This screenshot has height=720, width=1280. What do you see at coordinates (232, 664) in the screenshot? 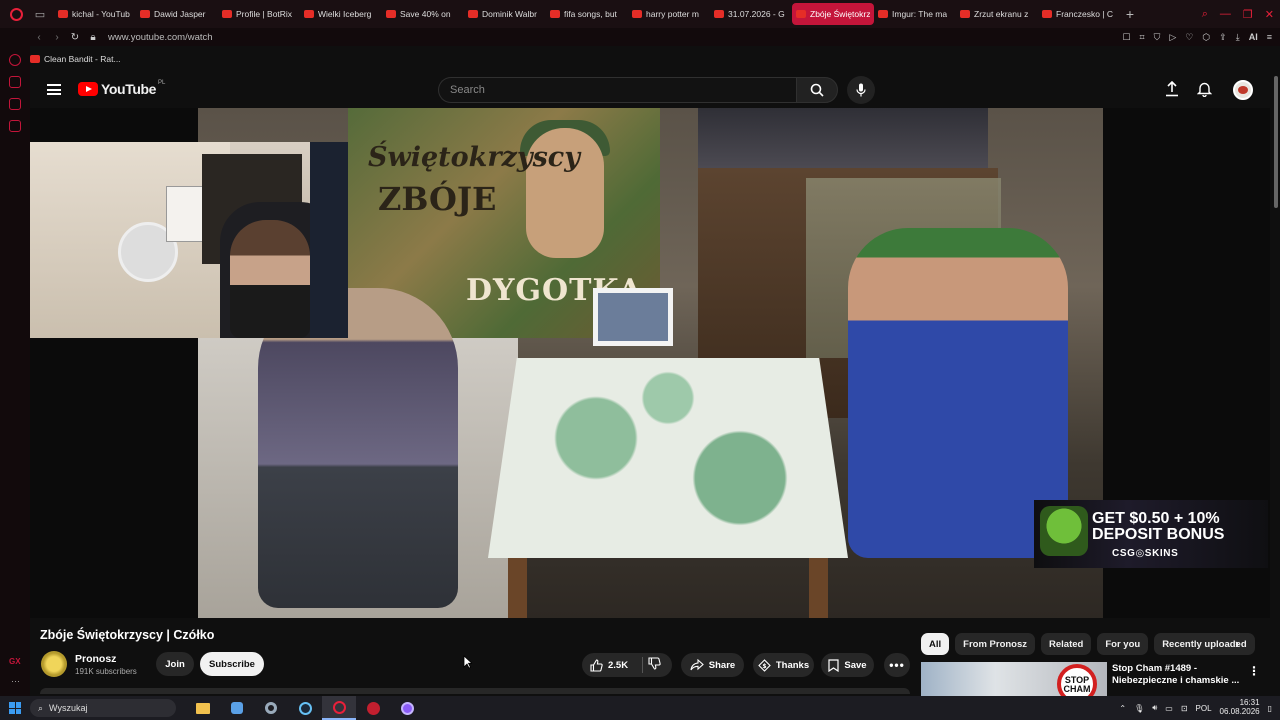
I see `subscribe-button: Subscribe` at bounding box center [232, 664].